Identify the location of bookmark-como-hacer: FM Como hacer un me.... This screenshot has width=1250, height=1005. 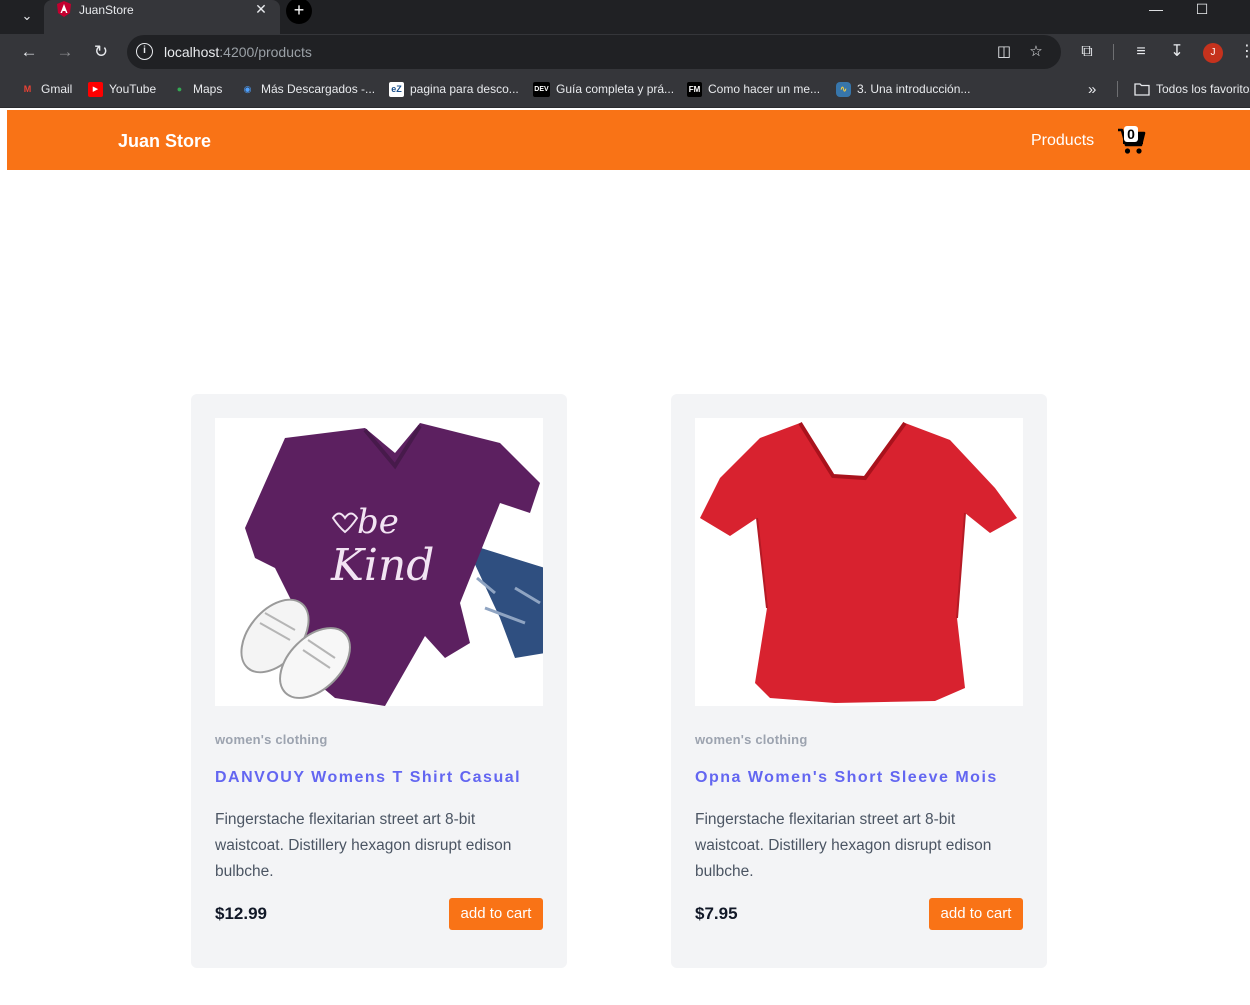
(753, 89).